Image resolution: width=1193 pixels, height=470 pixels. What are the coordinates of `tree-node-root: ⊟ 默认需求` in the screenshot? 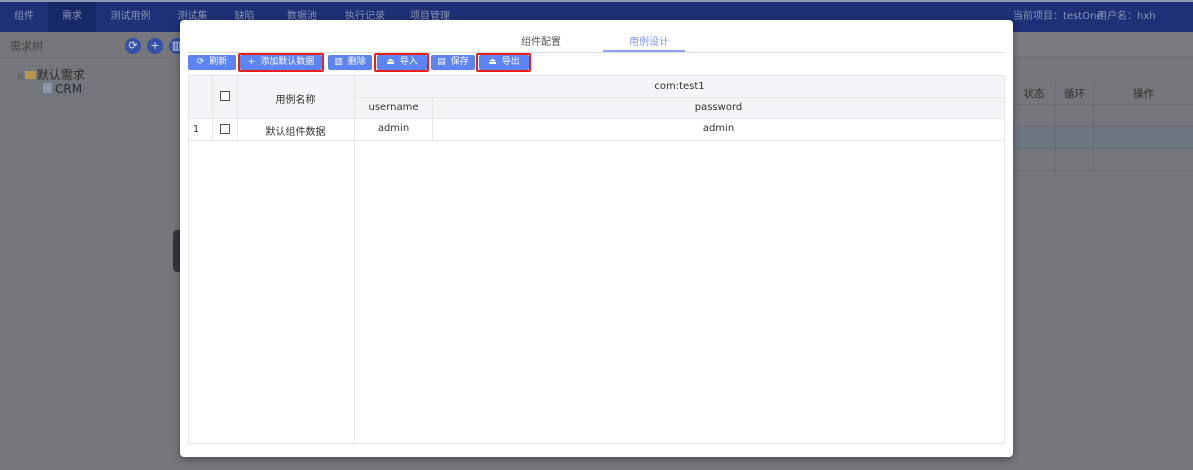 It's located at (51, 74).